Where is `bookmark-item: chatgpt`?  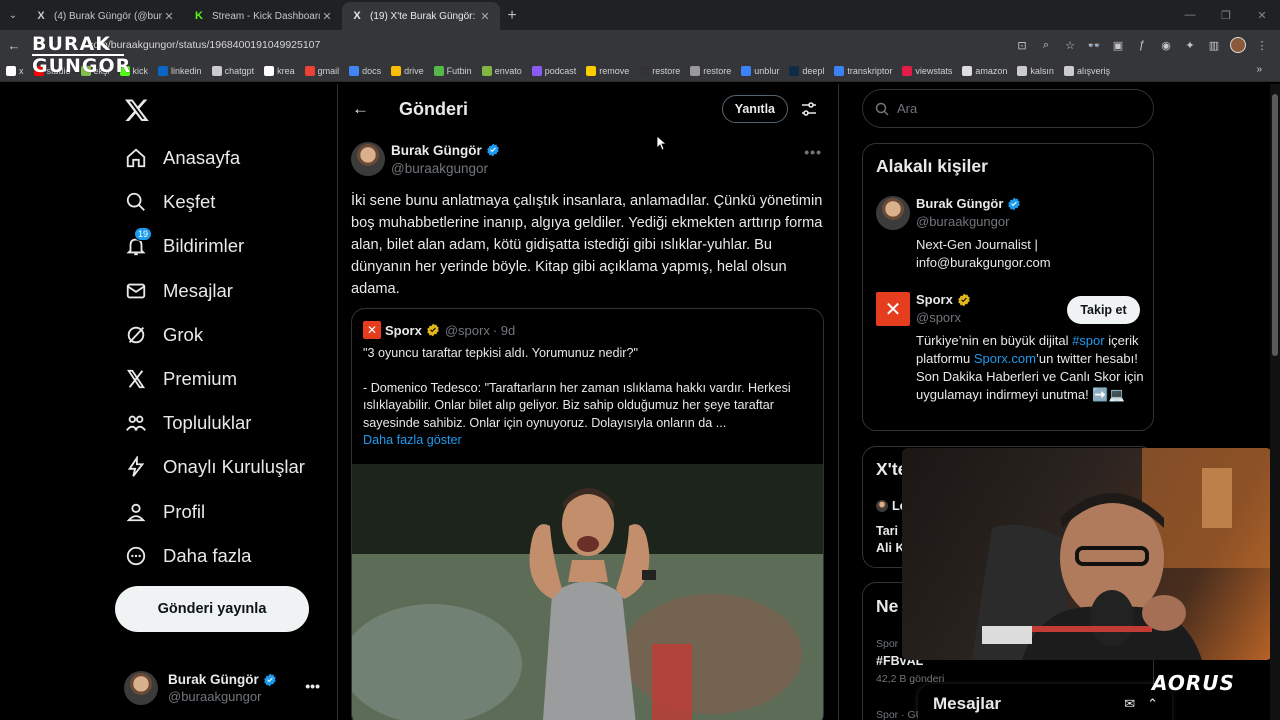
bookmark-item: chatgpt is located at coordinates (232, 70).